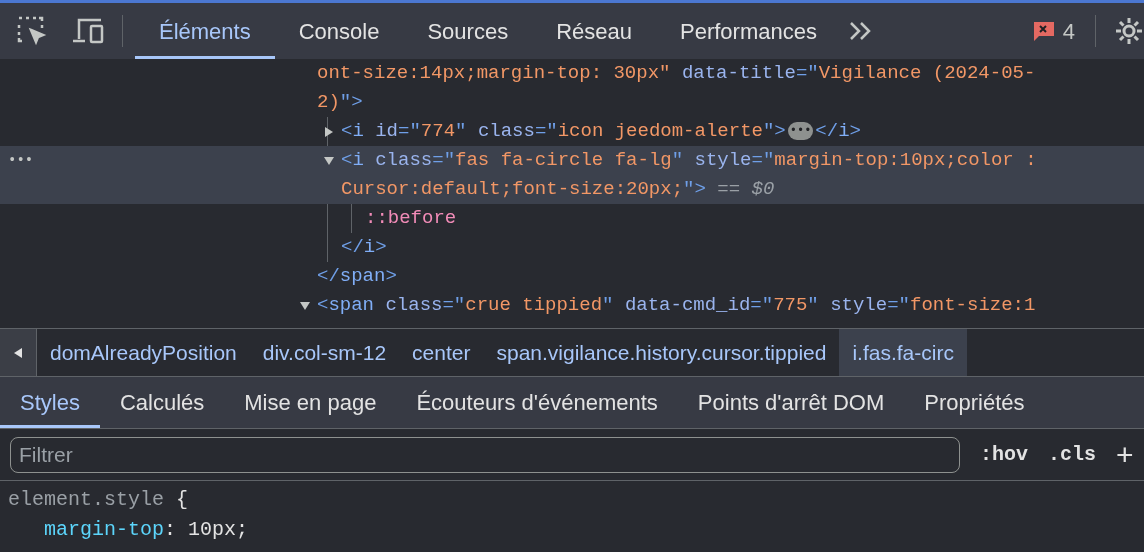 This screenshot has height=552, width=1144. I want to click on add-rule-button: +, so click(1125, 454).